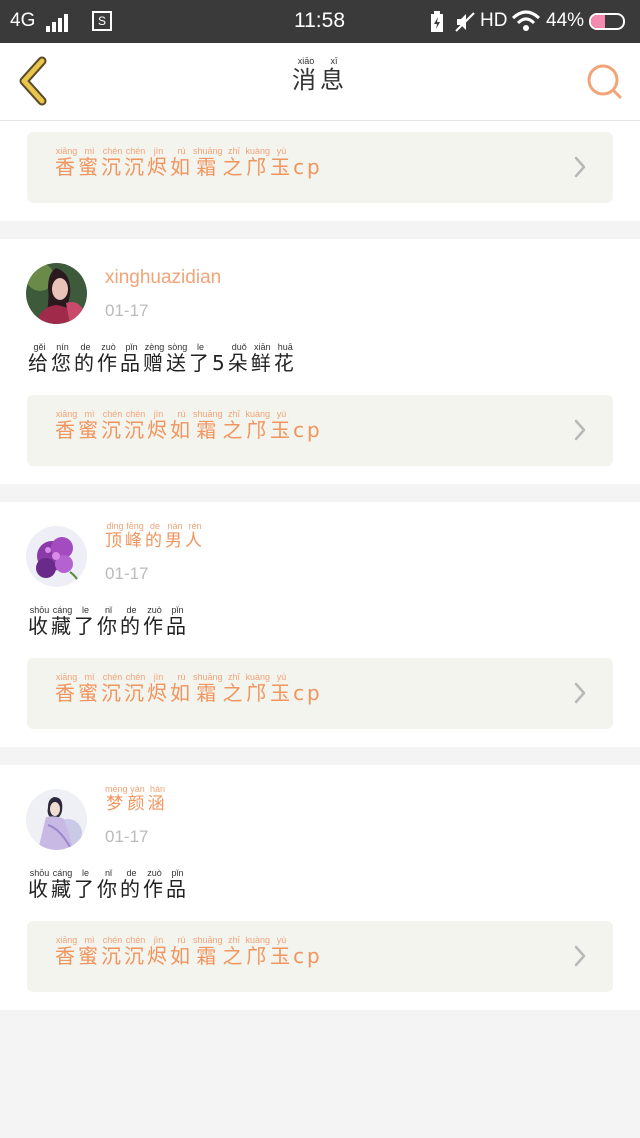 The height and width of the screenshot is (1138, 640). I want to click on username-char: 涵hán, so click(157, 798).